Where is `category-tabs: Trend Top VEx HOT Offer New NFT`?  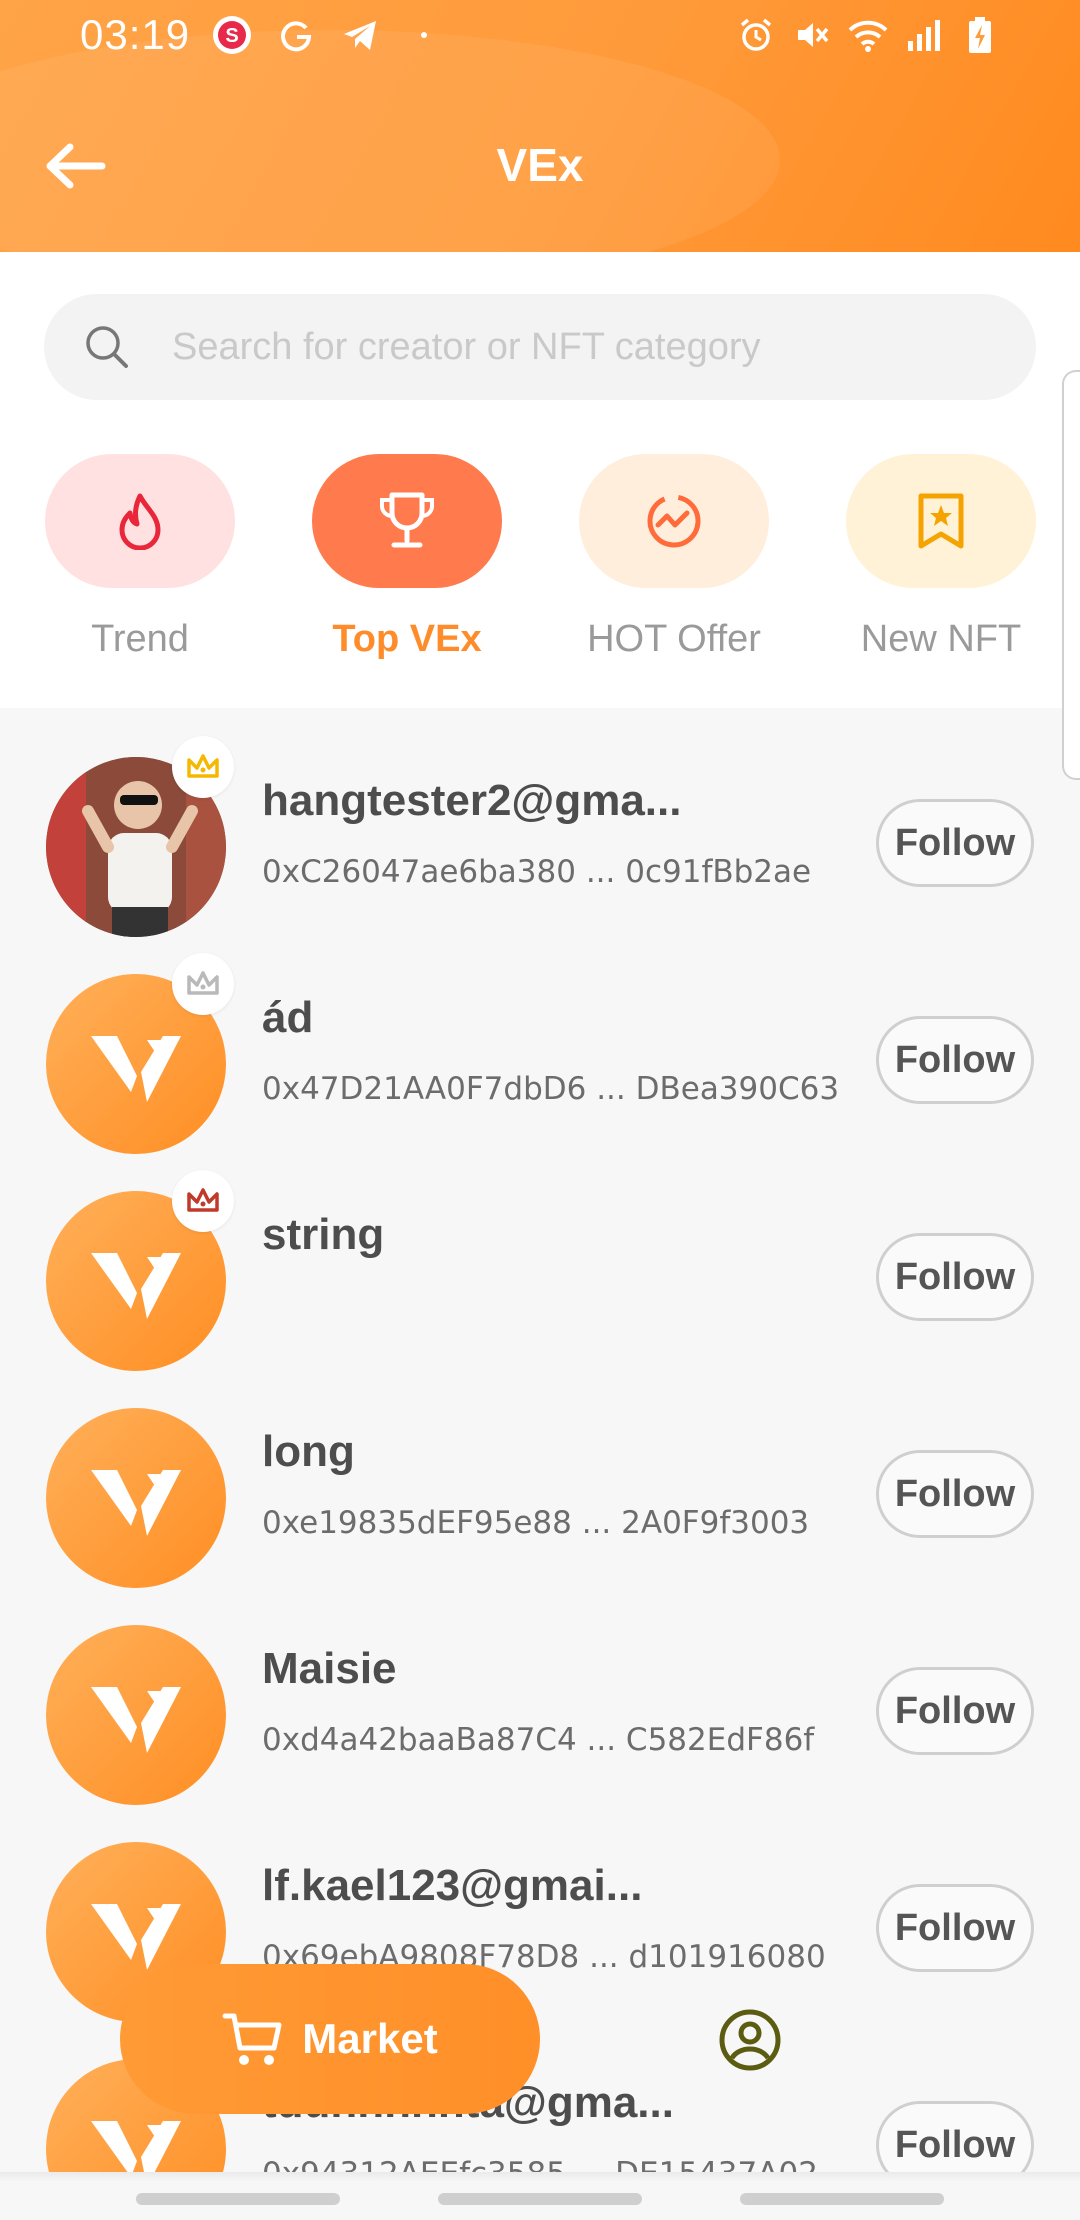 category-tabs: Trend Top VEx HOT Offer New NFT is located at coordinates (540, 569).